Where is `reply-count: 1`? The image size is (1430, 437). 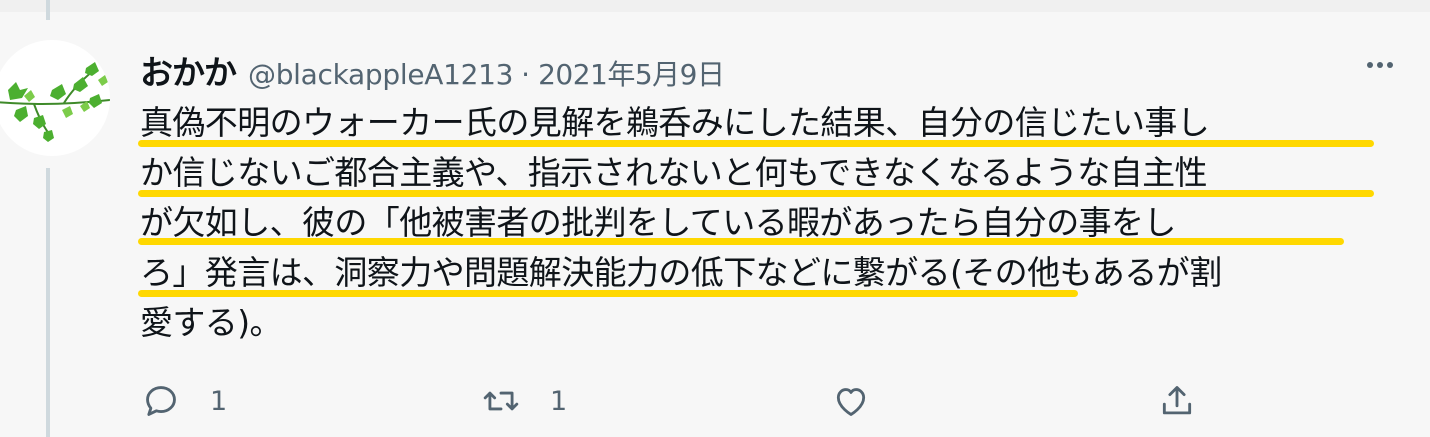 reply-count: 1 is located at coordinates (219, 401).